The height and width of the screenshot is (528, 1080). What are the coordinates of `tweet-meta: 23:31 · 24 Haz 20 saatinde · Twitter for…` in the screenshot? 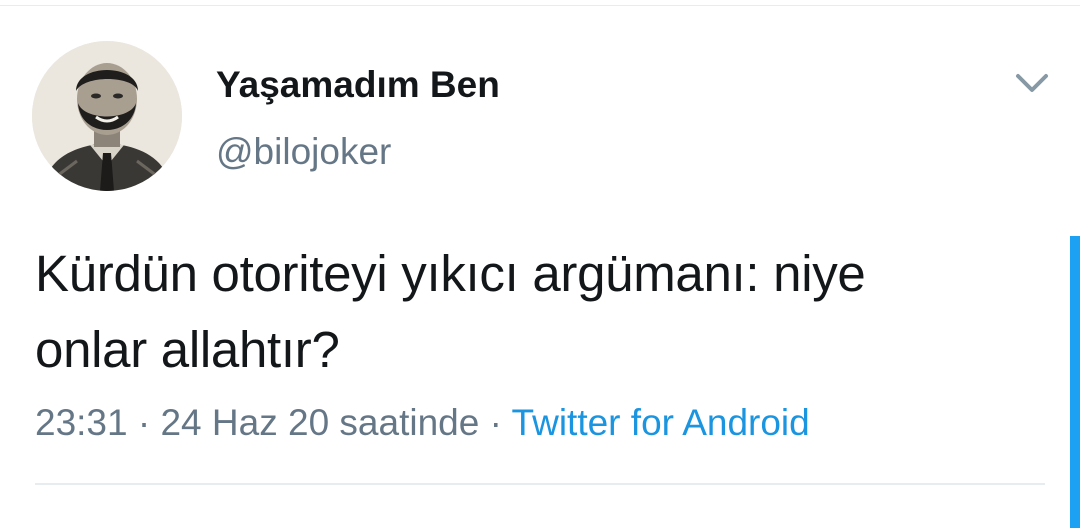 It's located at (422, 423).